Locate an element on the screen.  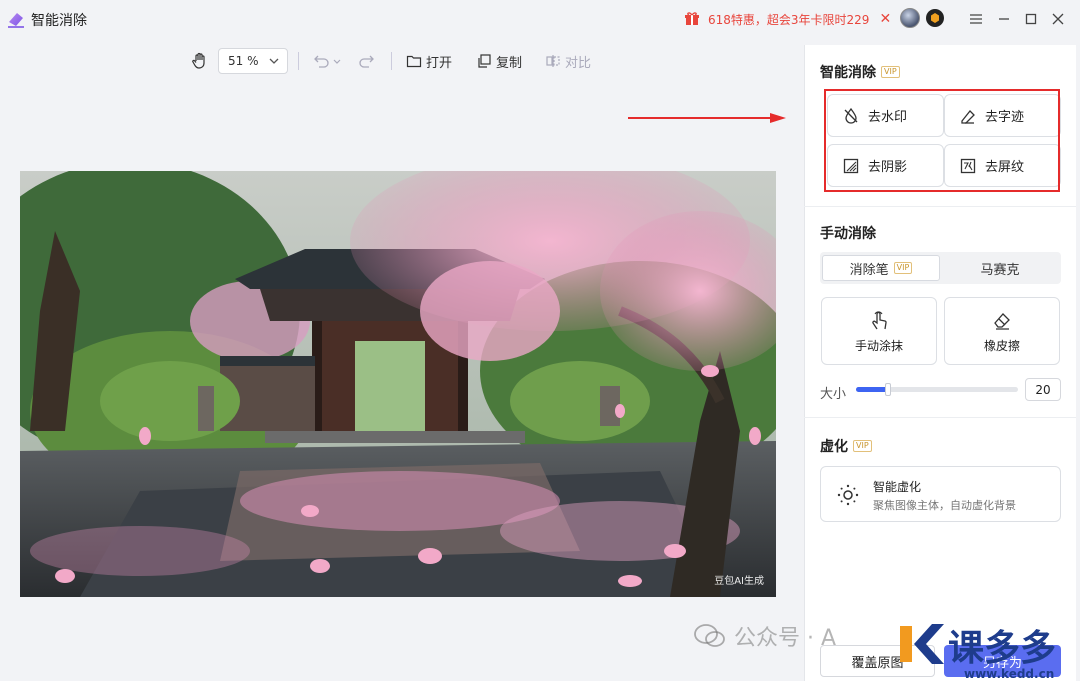
smart-erase-label: 智能消除 is located at coordinates (848, 73).